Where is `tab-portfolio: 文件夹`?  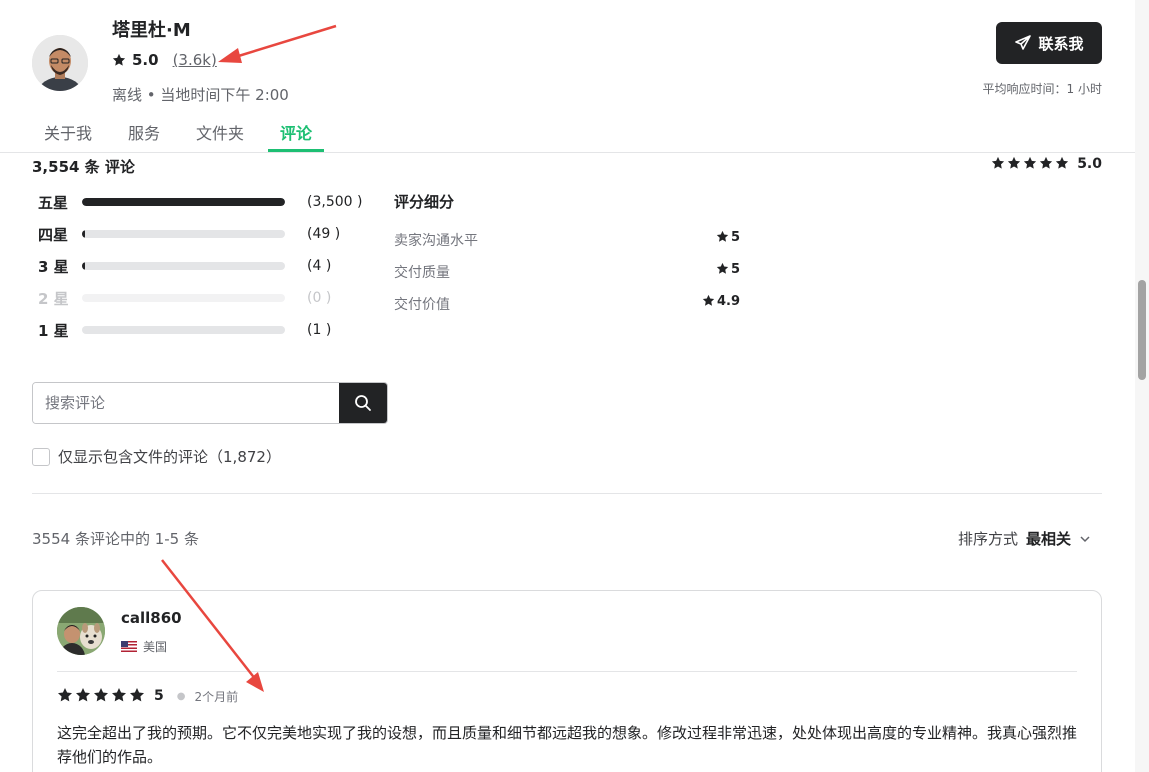 tab-portfolio: 文件夹 is located at coordinates (220, 130).